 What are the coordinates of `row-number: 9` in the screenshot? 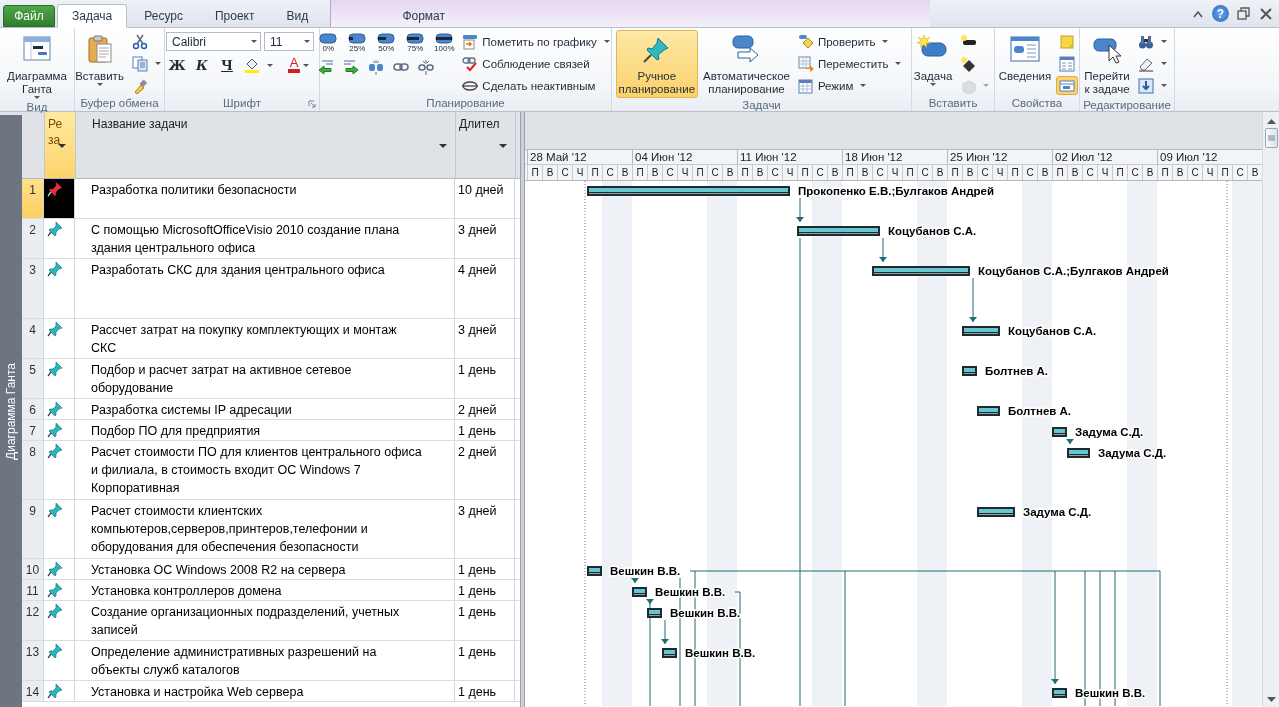 It's located at (33, 529).